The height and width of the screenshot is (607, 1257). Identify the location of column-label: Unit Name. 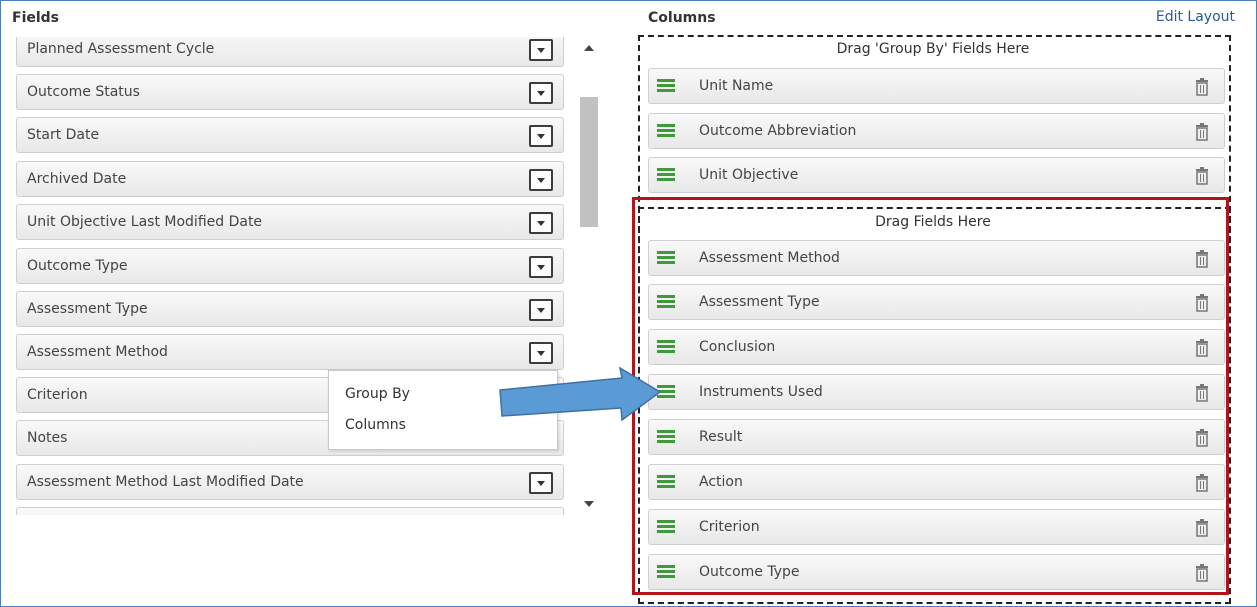
(736, 86).